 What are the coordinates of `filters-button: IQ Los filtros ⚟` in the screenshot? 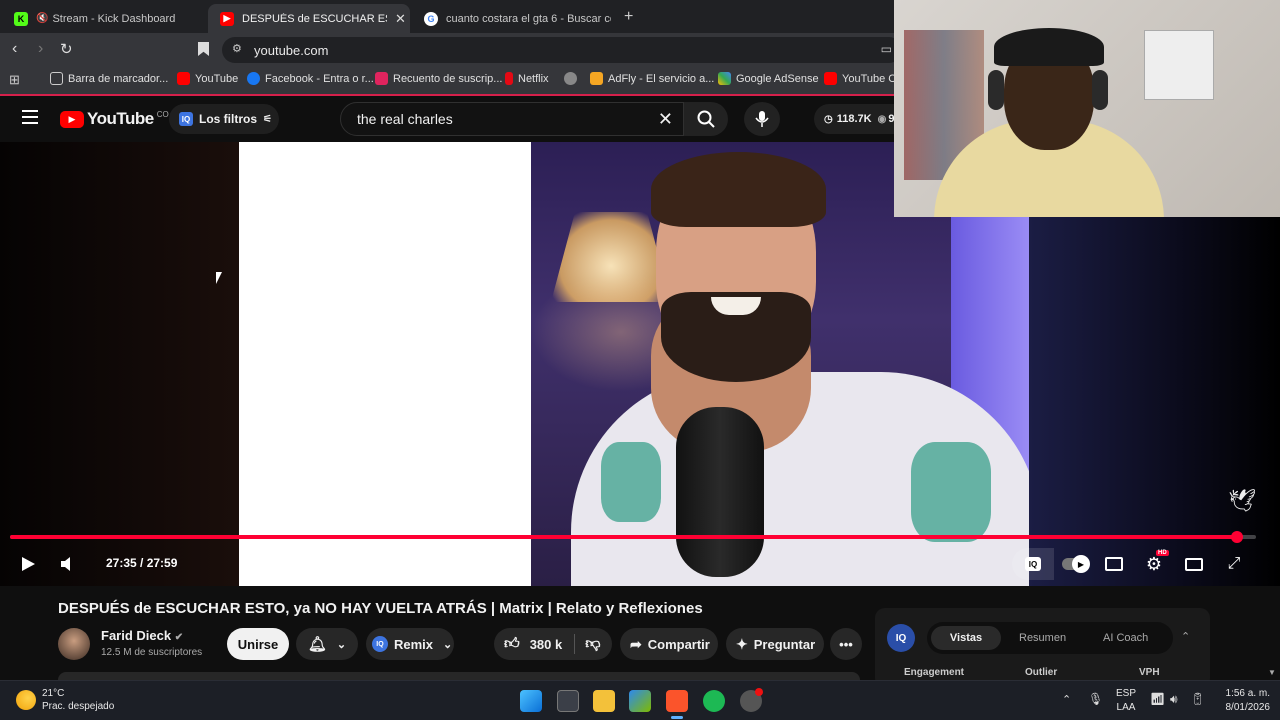 It's located at (224, 119).